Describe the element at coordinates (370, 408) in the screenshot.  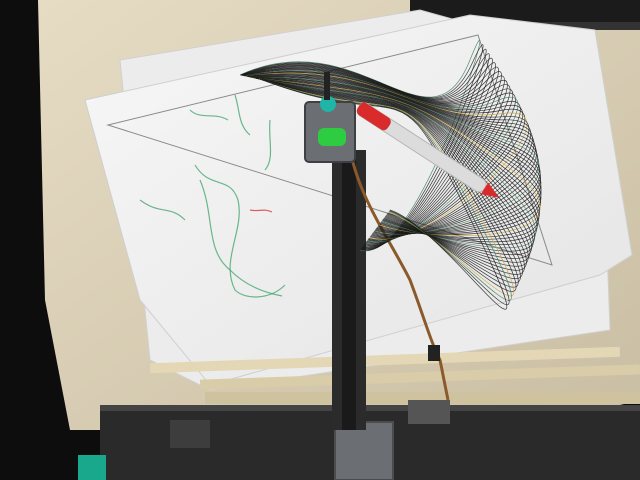
I see `plotter-rail-edge` at that location.